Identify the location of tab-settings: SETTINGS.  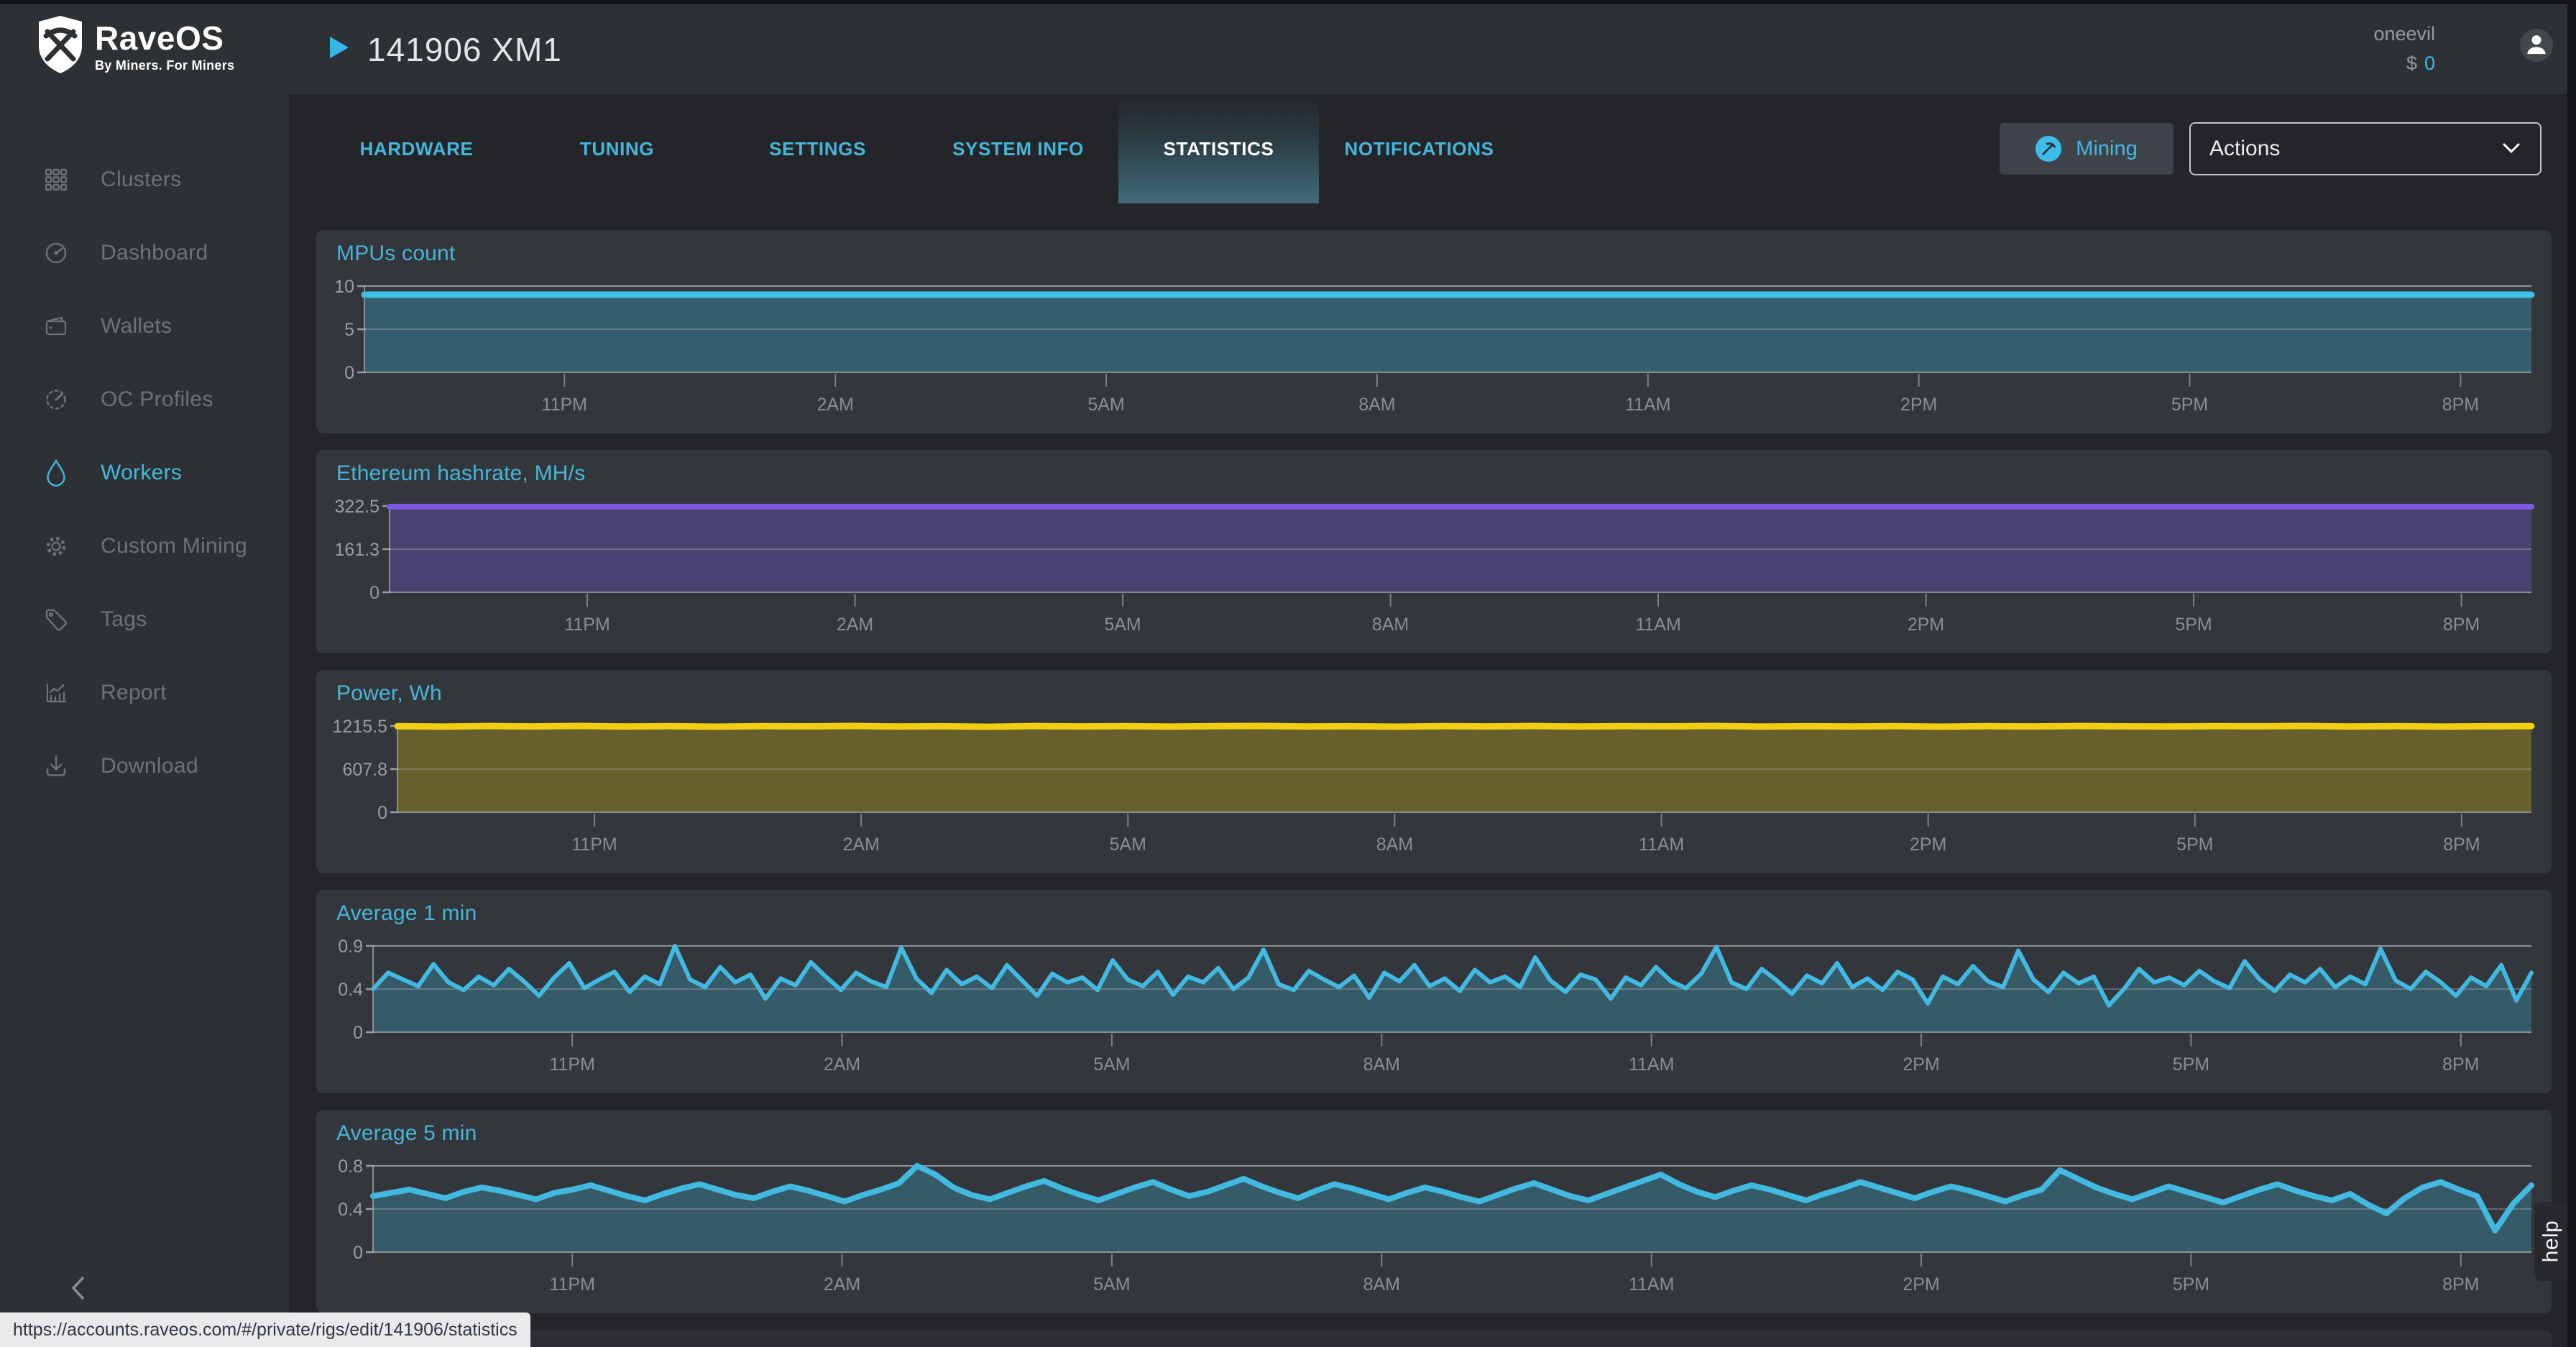
(817, 148).